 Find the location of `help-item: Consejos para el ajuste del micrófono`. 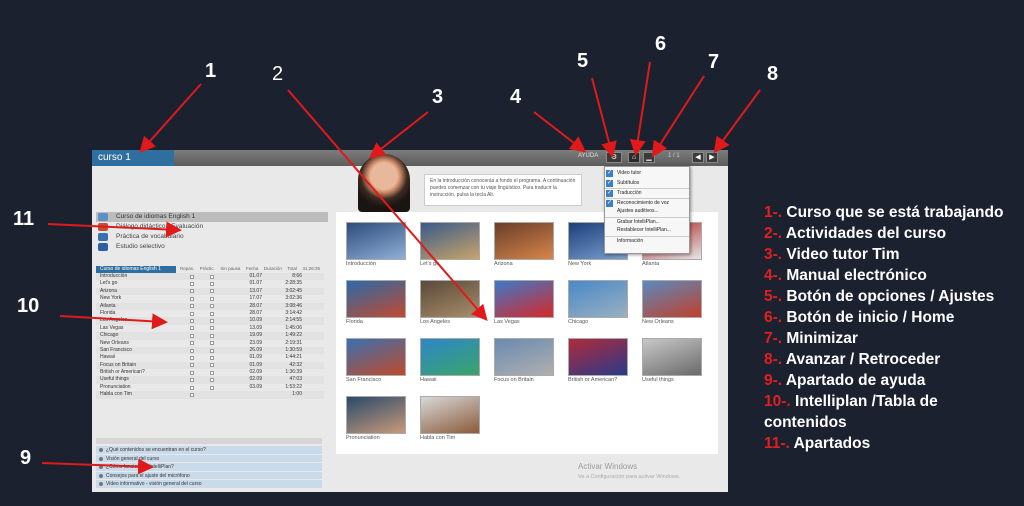

help-item: Consejos para el ajuste del micrófono is located at coordinates (209, 475).